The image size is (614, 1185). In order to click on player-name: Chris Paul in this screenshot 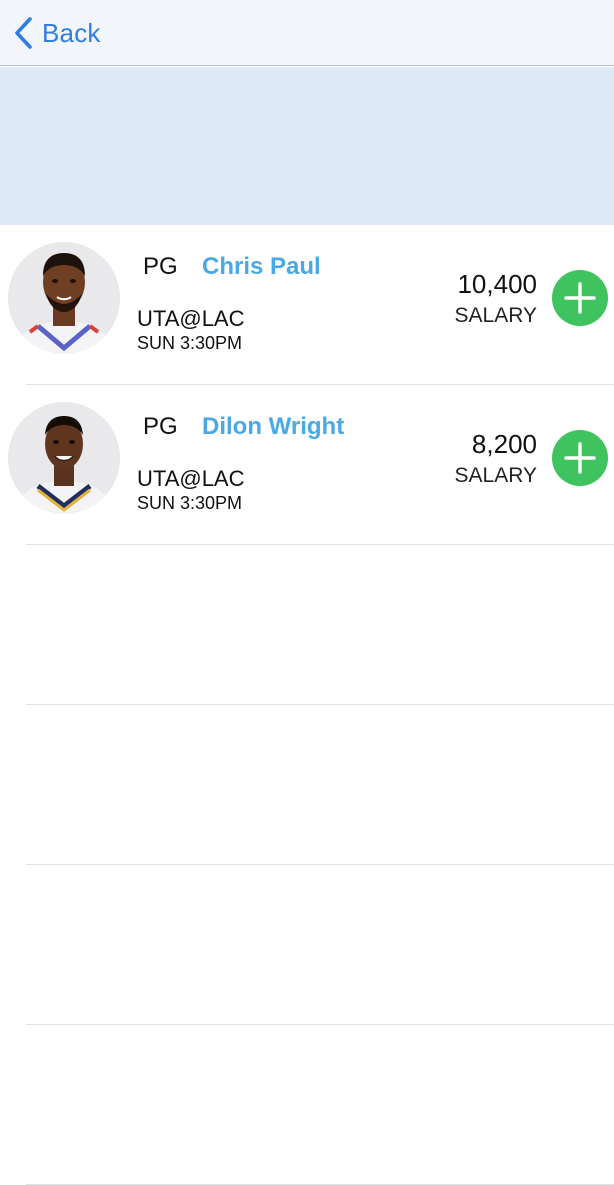, I will do `click(261, 267)`.